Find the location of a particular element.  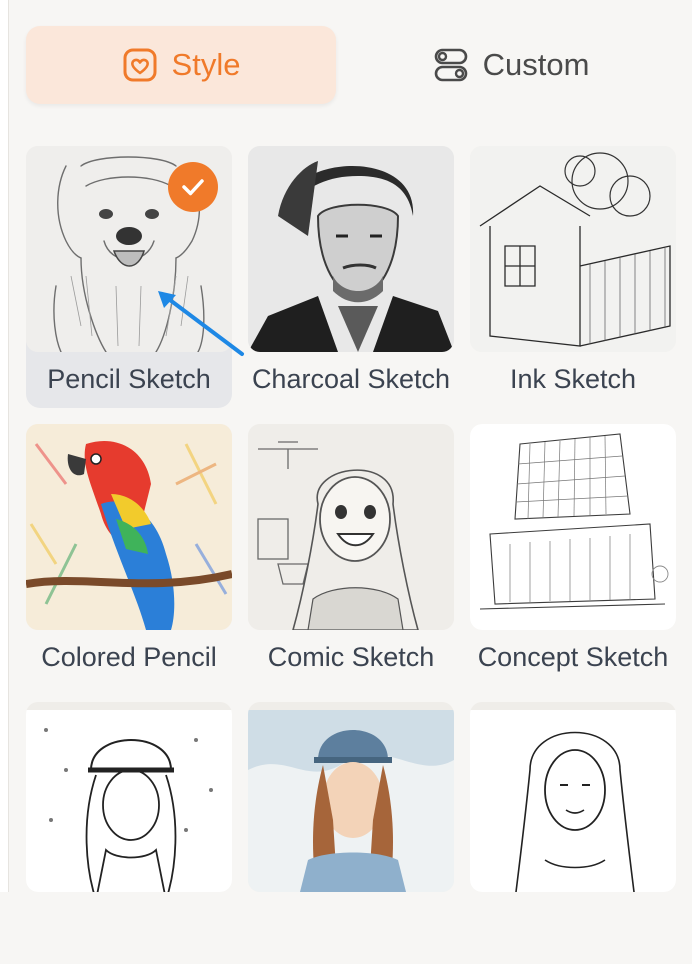

woman-line-portrait-image is located at coordinates (573, 797).